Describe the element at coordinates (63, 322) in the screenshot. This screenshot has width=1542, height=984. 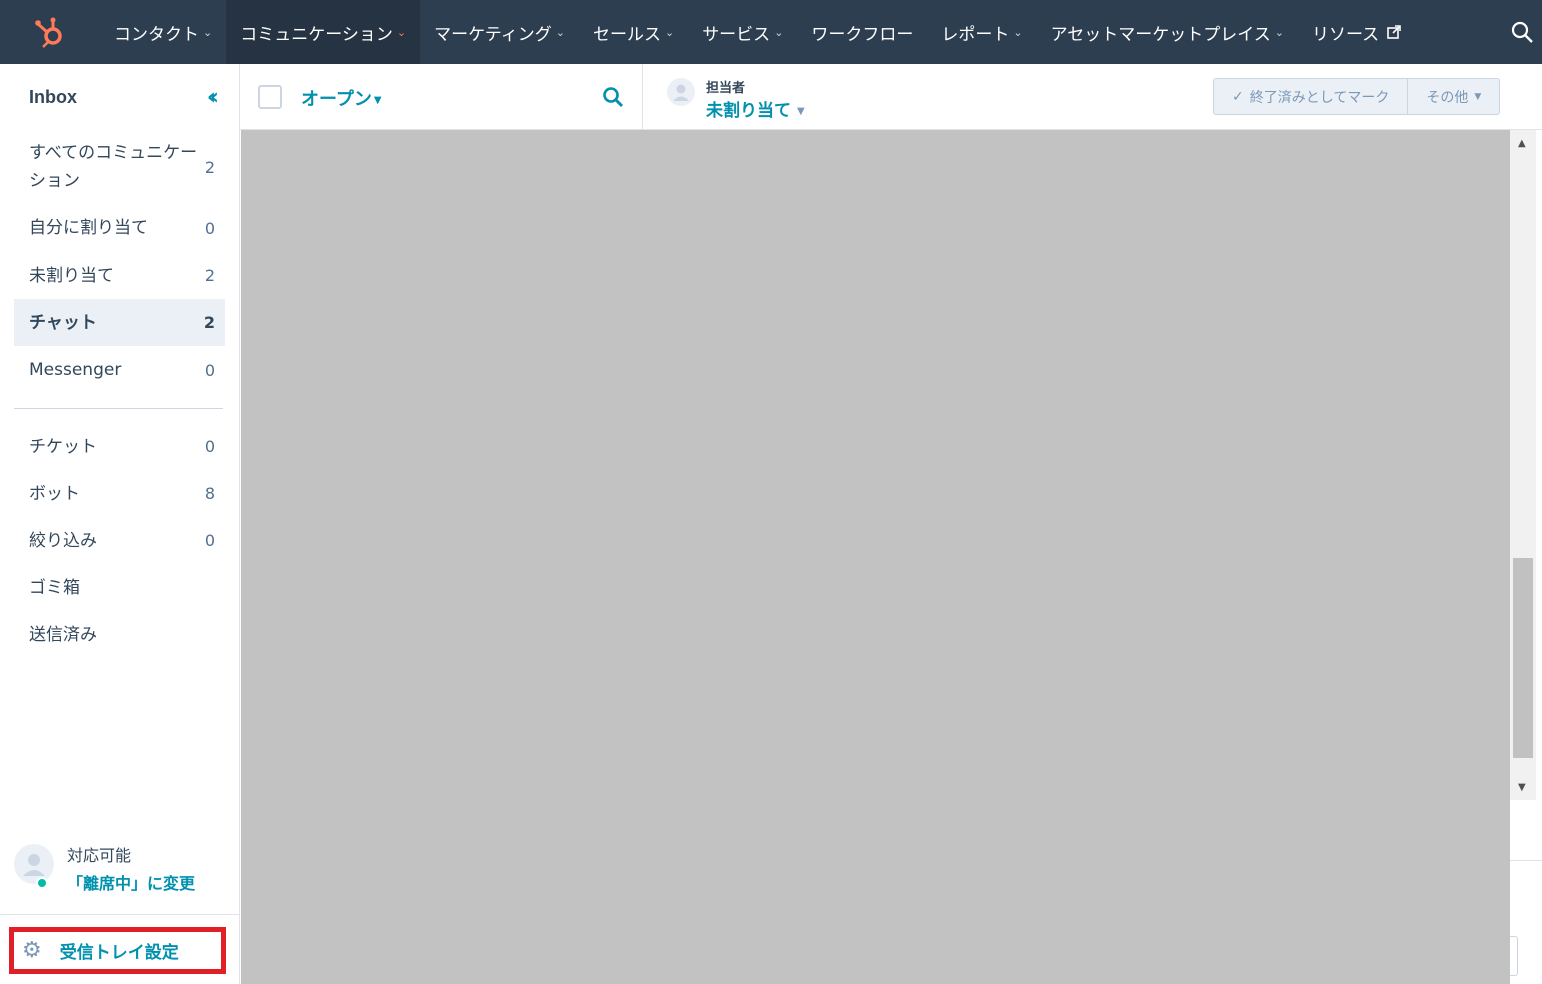
I see `sidebar-item-label: チャット` at that location.